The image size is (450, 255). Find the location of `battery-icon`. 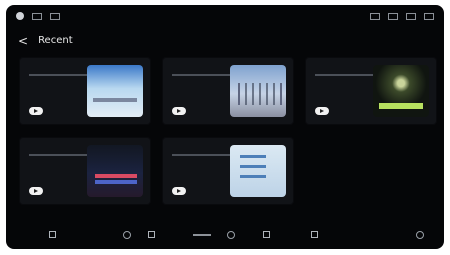

battery-icon is located at coordinates (411, 16).